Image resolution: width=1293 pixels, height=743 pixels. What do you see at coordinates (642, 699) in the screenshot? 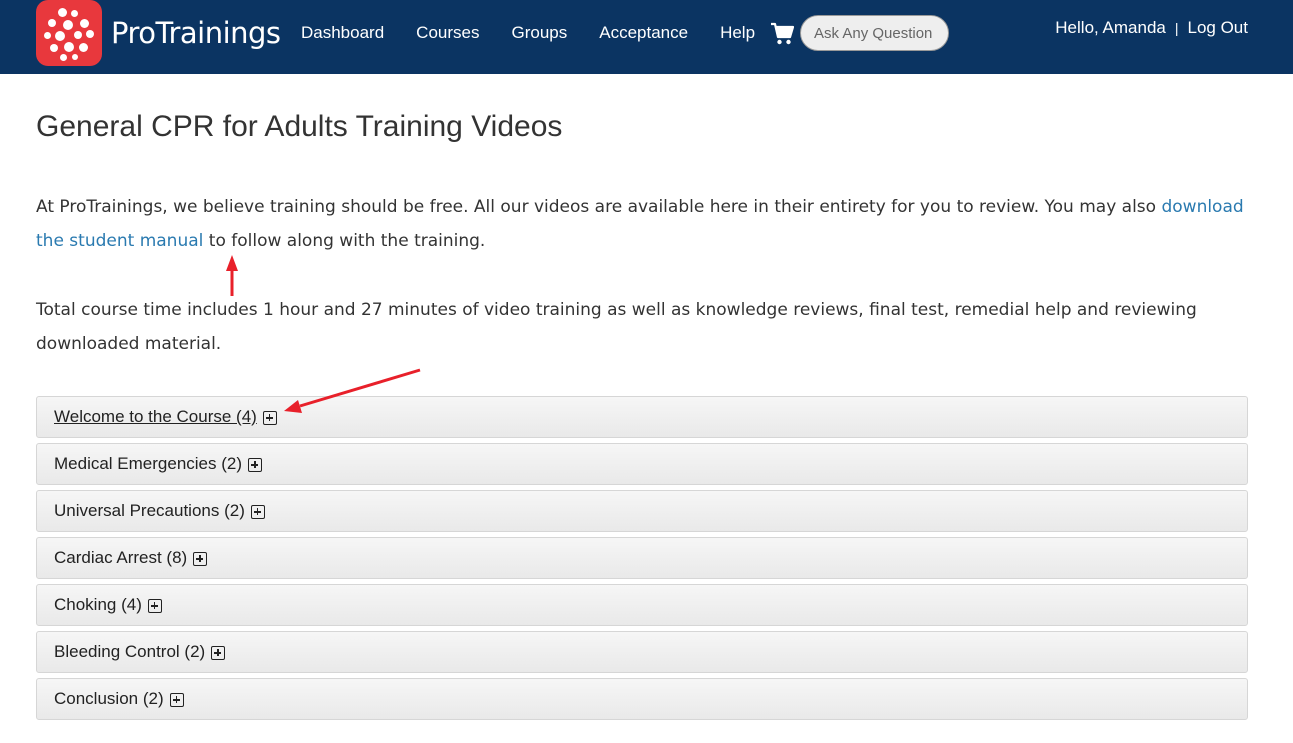
I see `section-conclusion: Conclusion (2)` at bounding box center [642, 699].